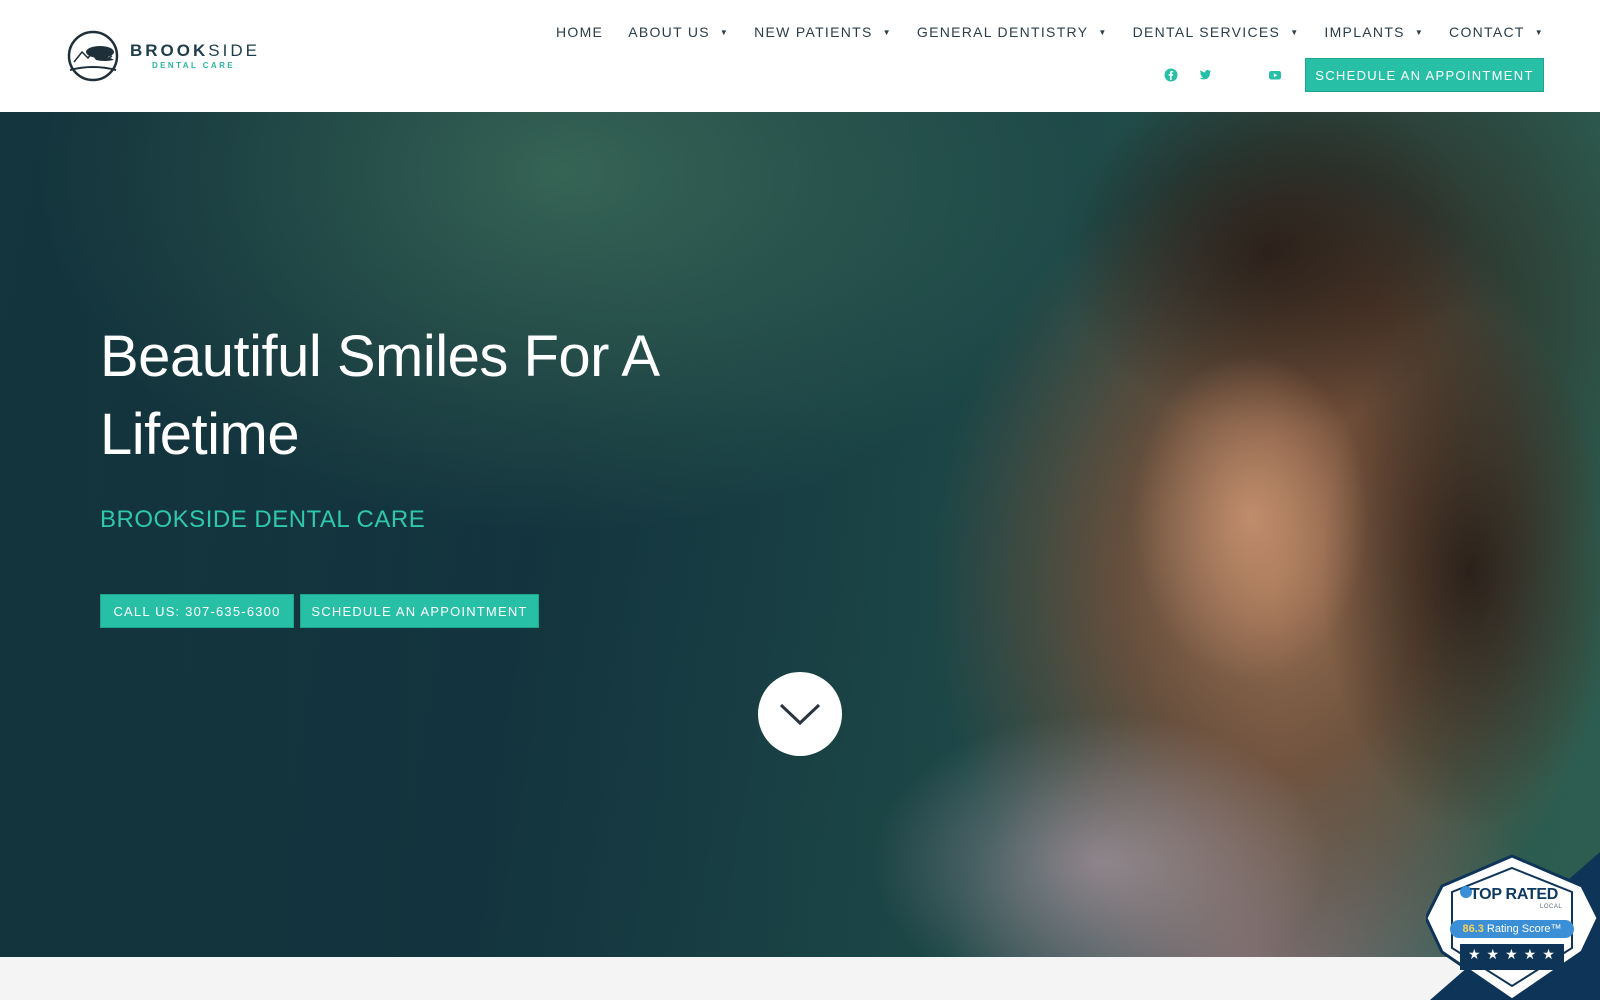 The width and height of the screenshot is (1600, 1000). Describe the element at coordinates (1496, 32) in the screenshot. I see `nav-item-contact: CONTACT ▼` at that location.